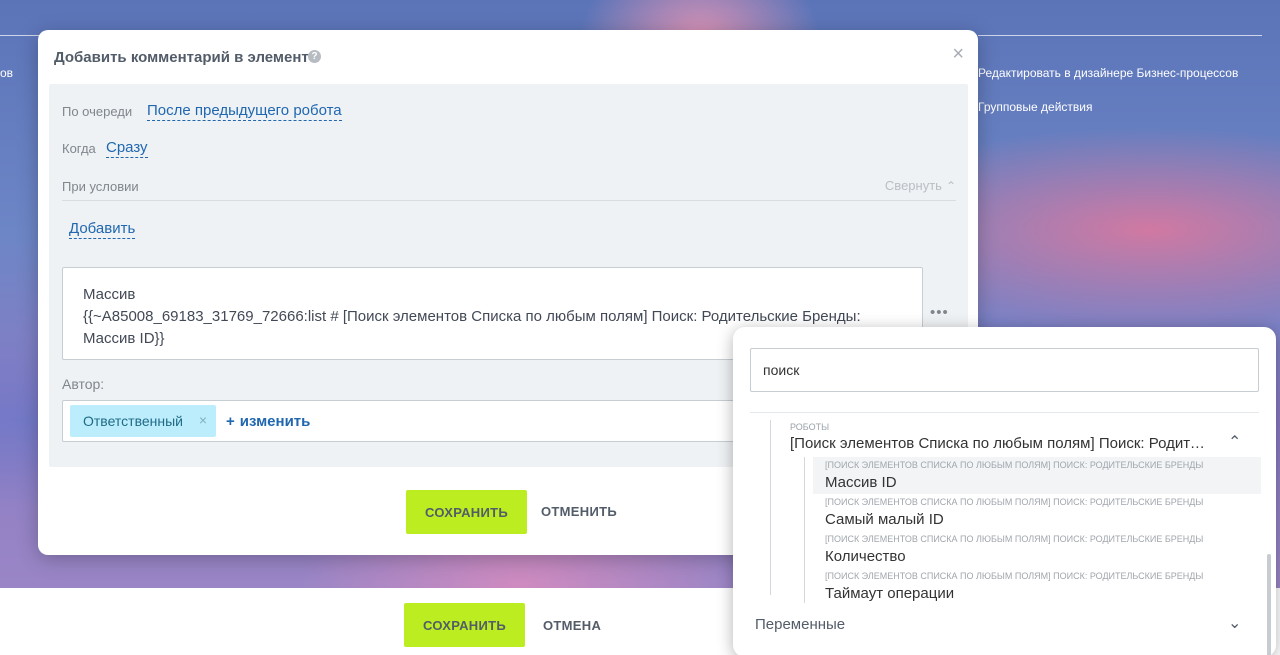 This screenshot has width=1280, height=655. What do you see at coordinates (939, 312) in the screenshot?
I see `more-options-icon: •••` at bounding box center [939, 312].